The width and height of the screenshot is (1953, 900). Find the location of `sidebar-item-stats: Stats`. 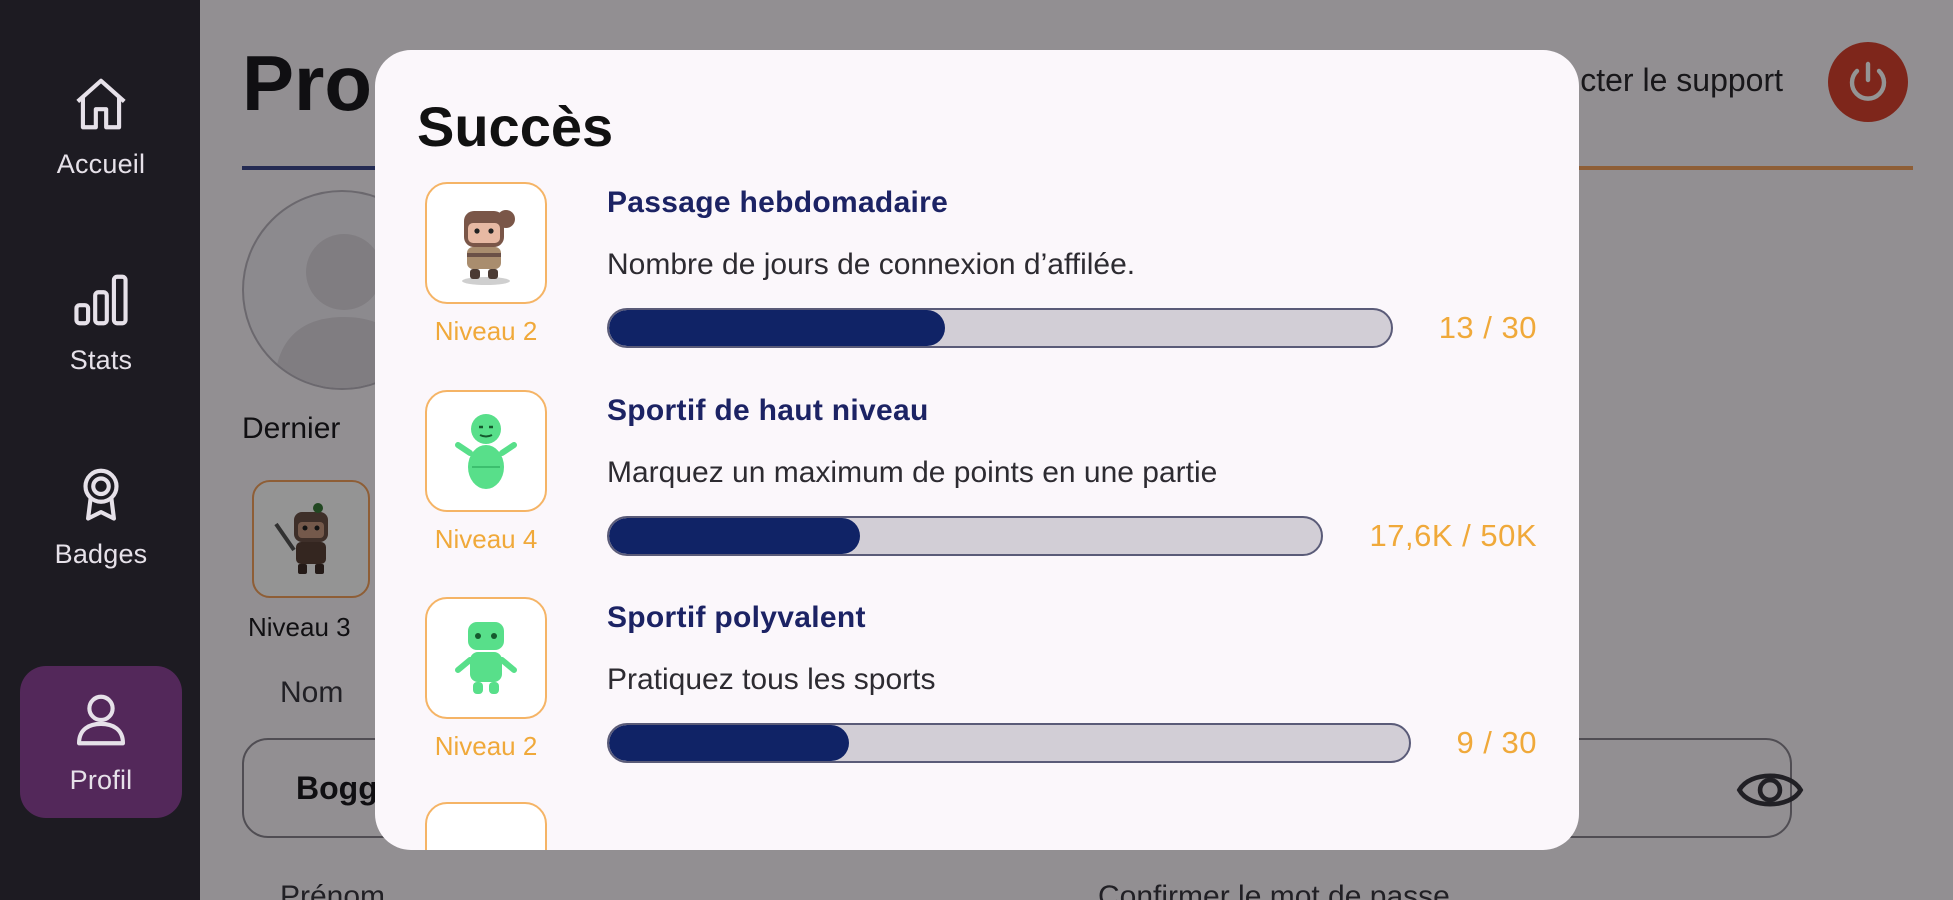

sidebar-item-stats: Stats is located at coordinates (101, 322).